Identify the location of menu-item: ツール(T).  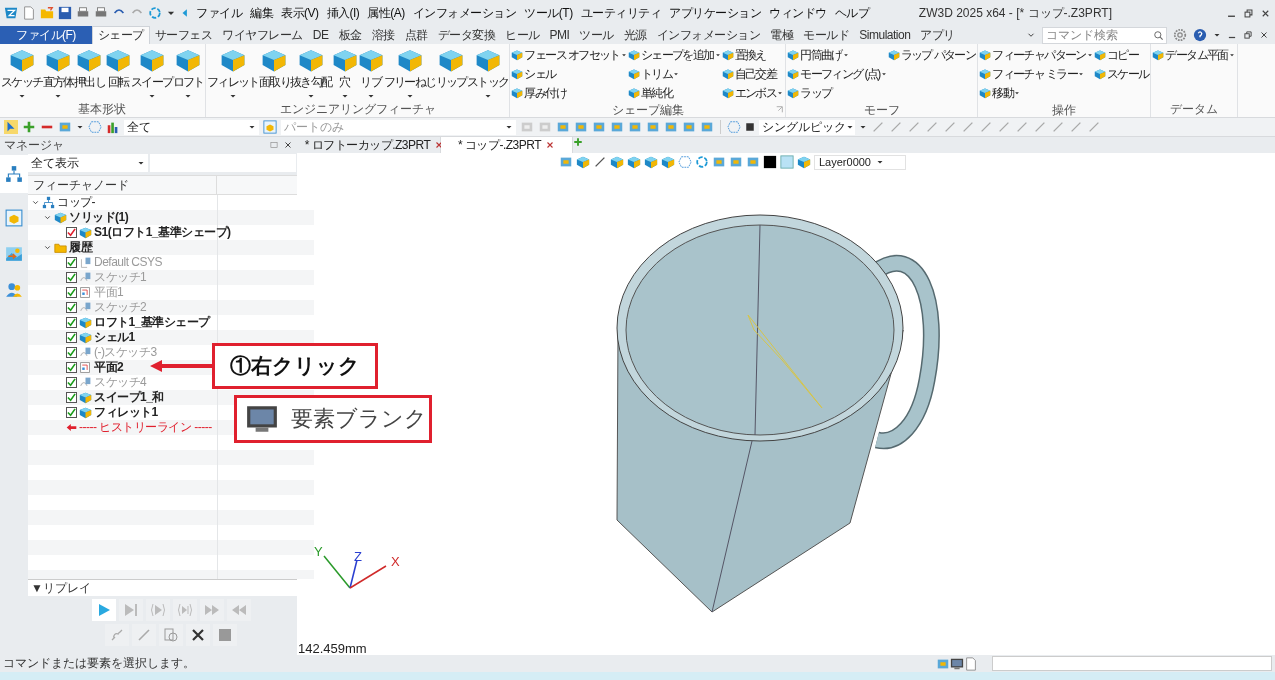
(548, 13).